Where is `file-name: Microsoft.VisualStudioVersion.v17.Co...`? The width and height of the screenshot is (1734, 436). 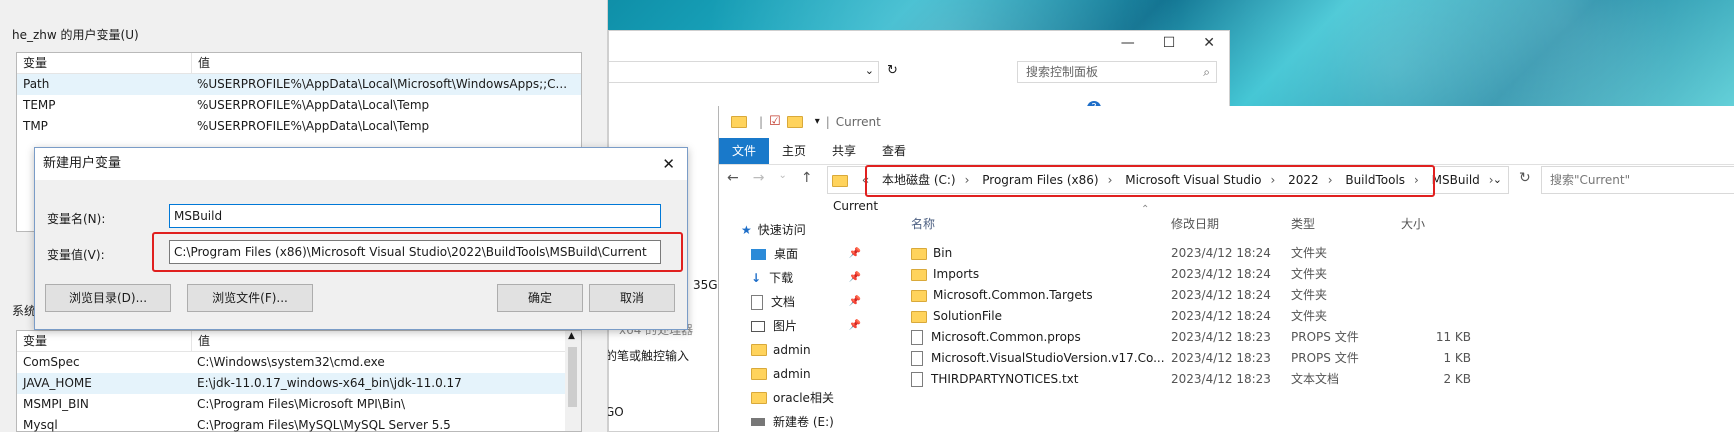
file-name: Microsoft.VisualStudioVersion.v17.Co... is located at coordinates (1048, 358).